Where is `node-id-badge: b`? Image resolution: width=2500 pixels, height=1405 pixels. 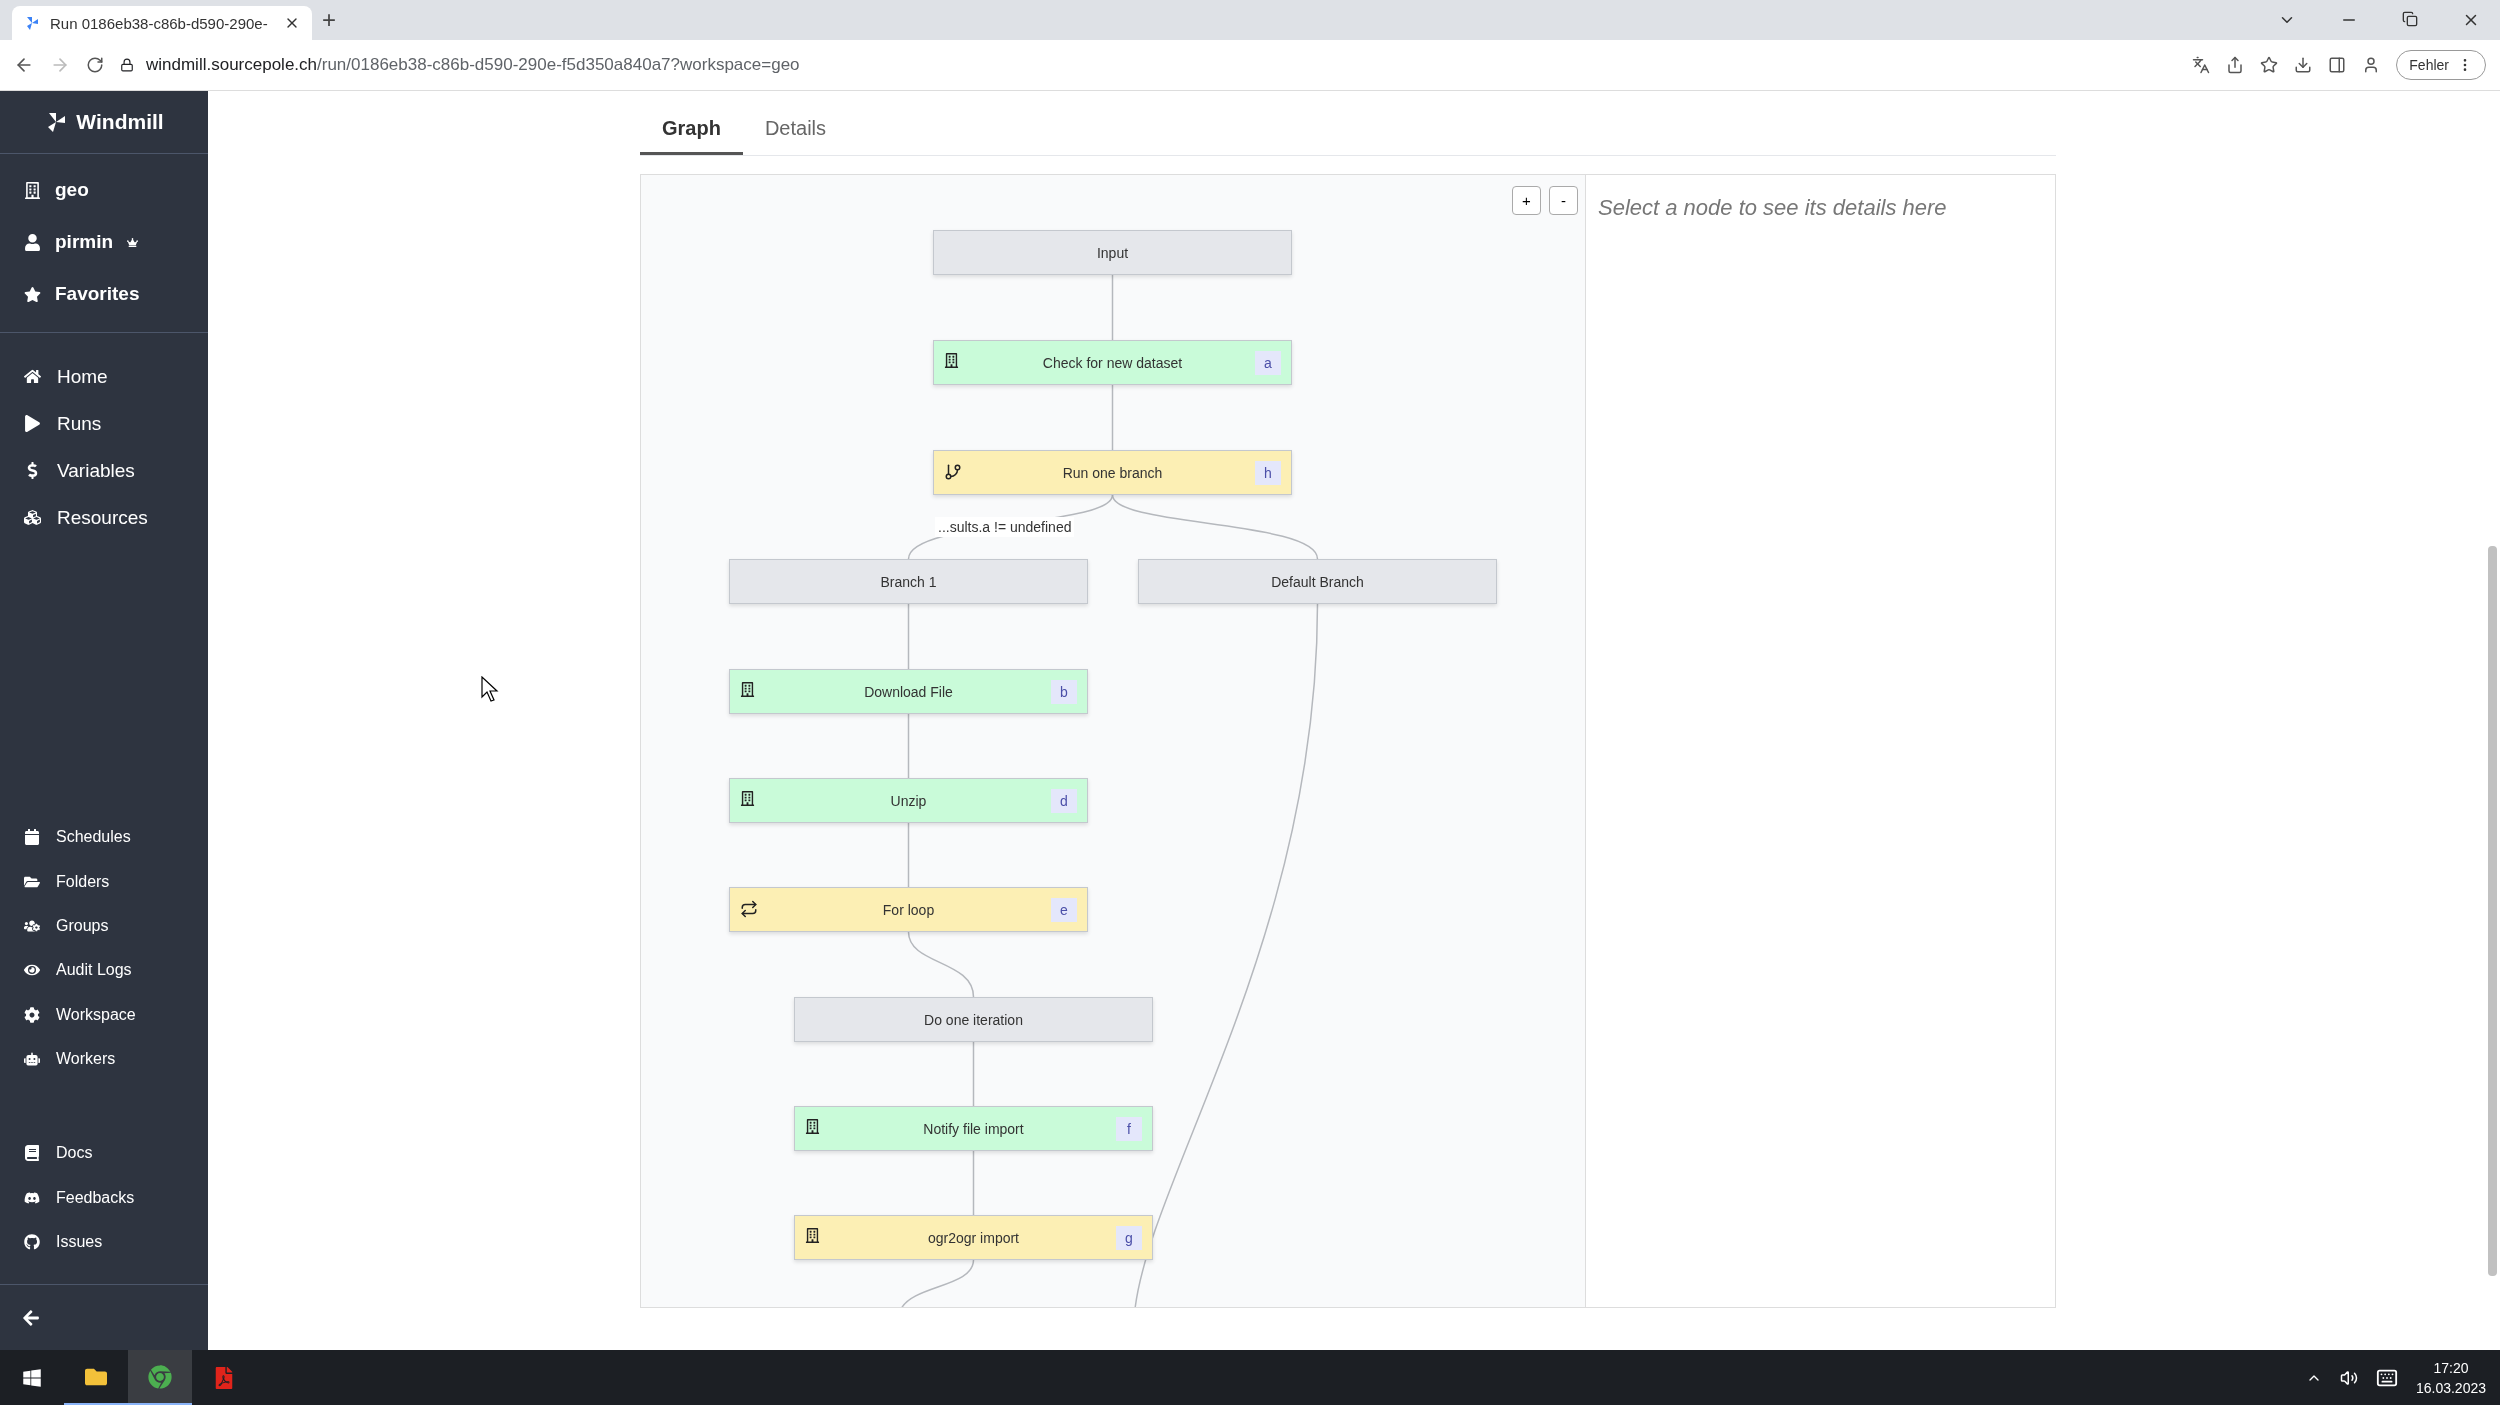 node-id-badge: b is located at coordinates (1064, 692).